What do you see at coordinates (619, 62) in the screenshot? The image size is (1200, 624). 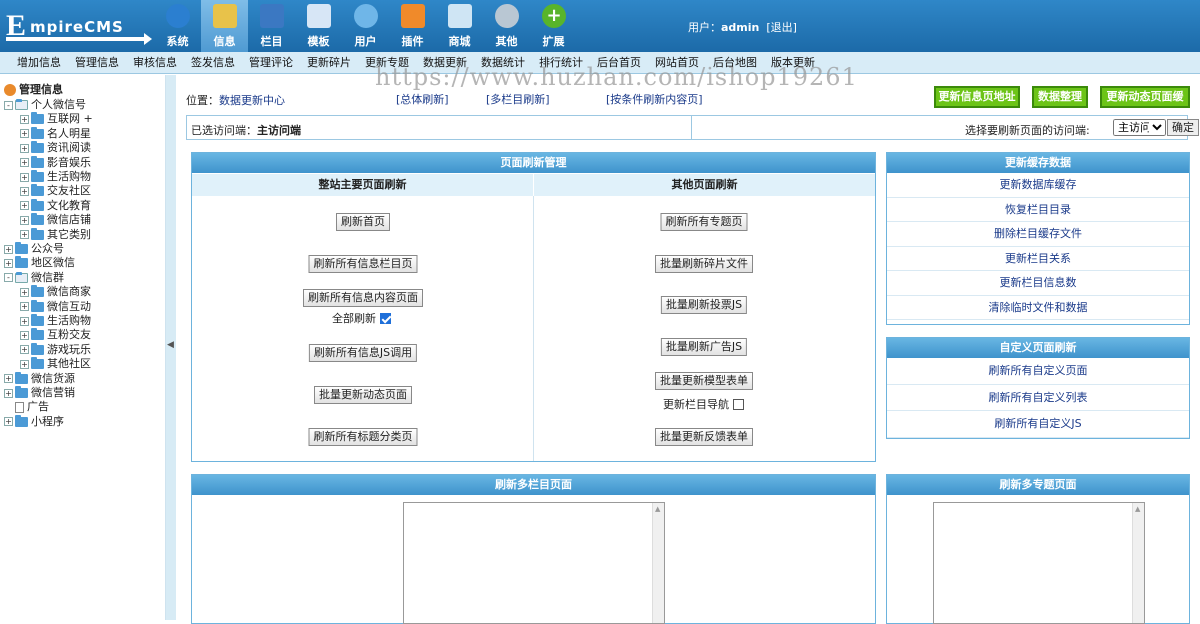 I see `subnav-item: 后台首页` at bounding box center [619, 62].